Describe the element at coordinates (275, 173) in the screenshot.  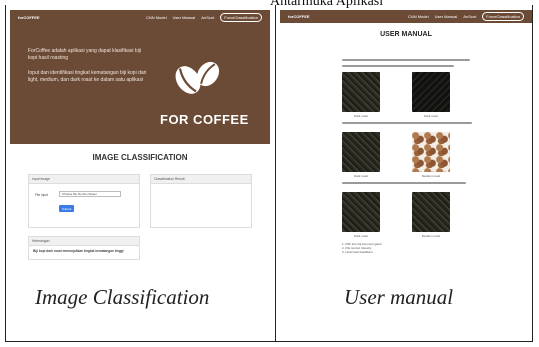
I see `panel-divider` at that location.